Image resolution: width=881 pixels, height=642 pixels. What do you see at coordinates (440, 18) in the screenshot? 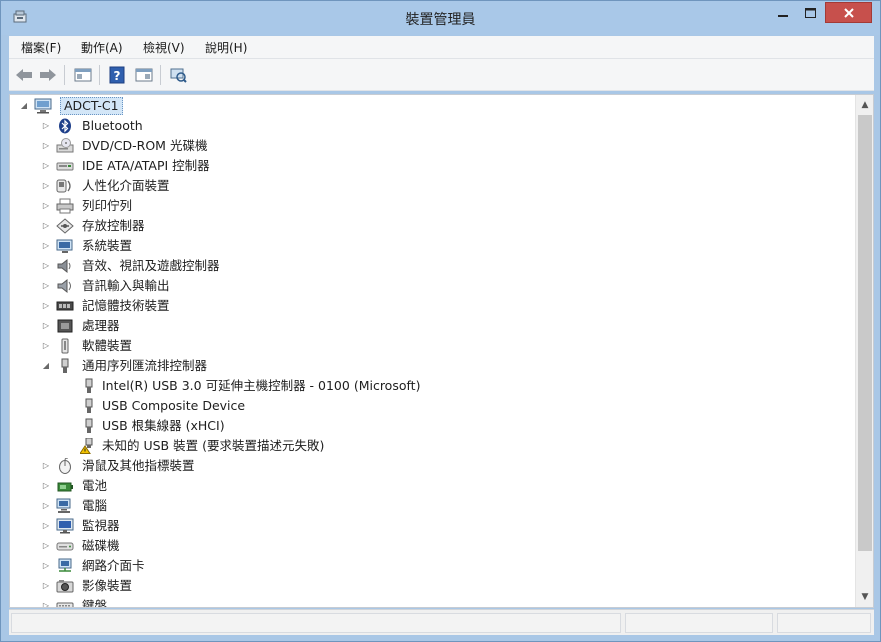
I see `title-bar: 裝置管理員` at bounding box center [440, 18].